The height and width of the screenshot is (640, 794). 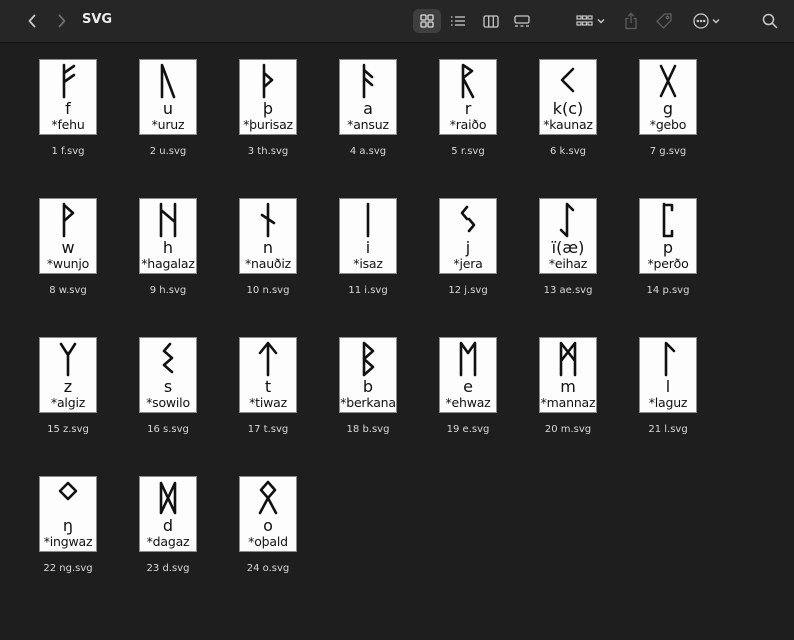 I want to click on file-item: ï(æ) *eihaz 13 ae.svg, so click(x=568, y=247).